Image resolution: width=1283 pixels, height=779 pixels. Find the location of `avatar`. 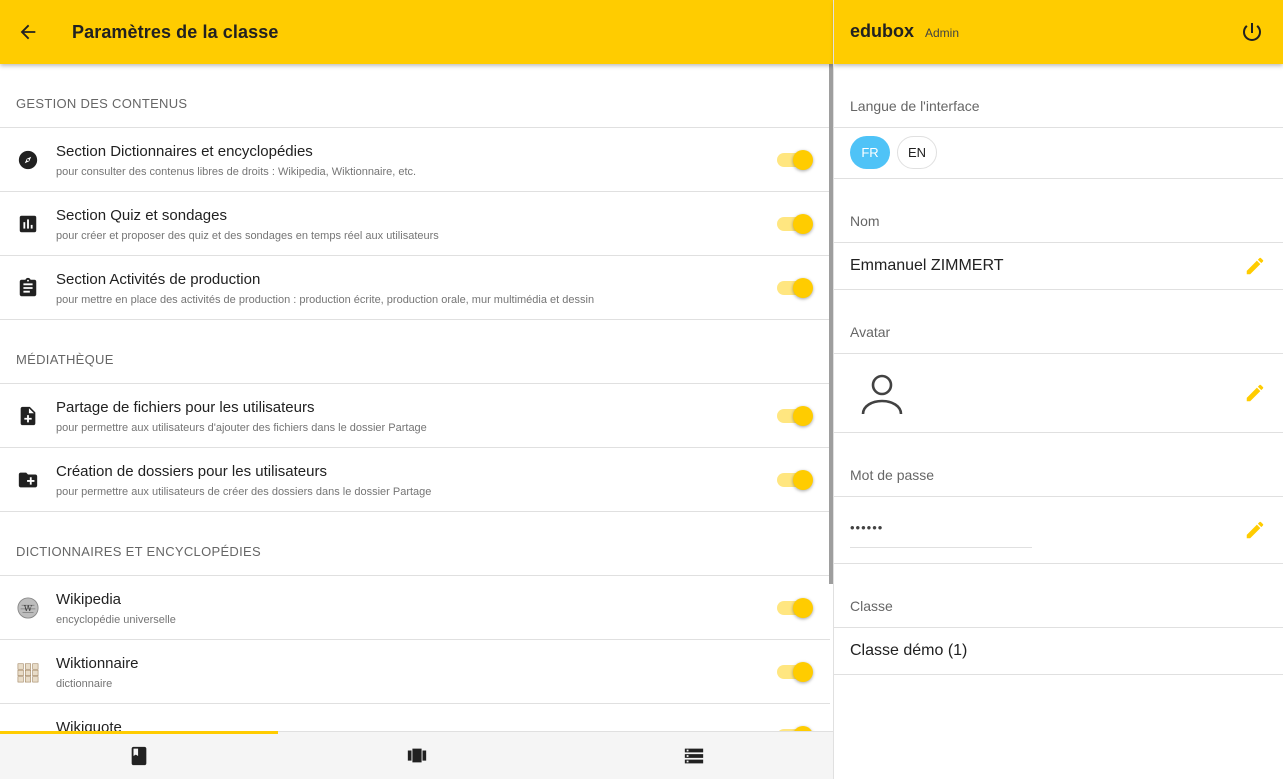

avatar is located at coordinates (882, 394).